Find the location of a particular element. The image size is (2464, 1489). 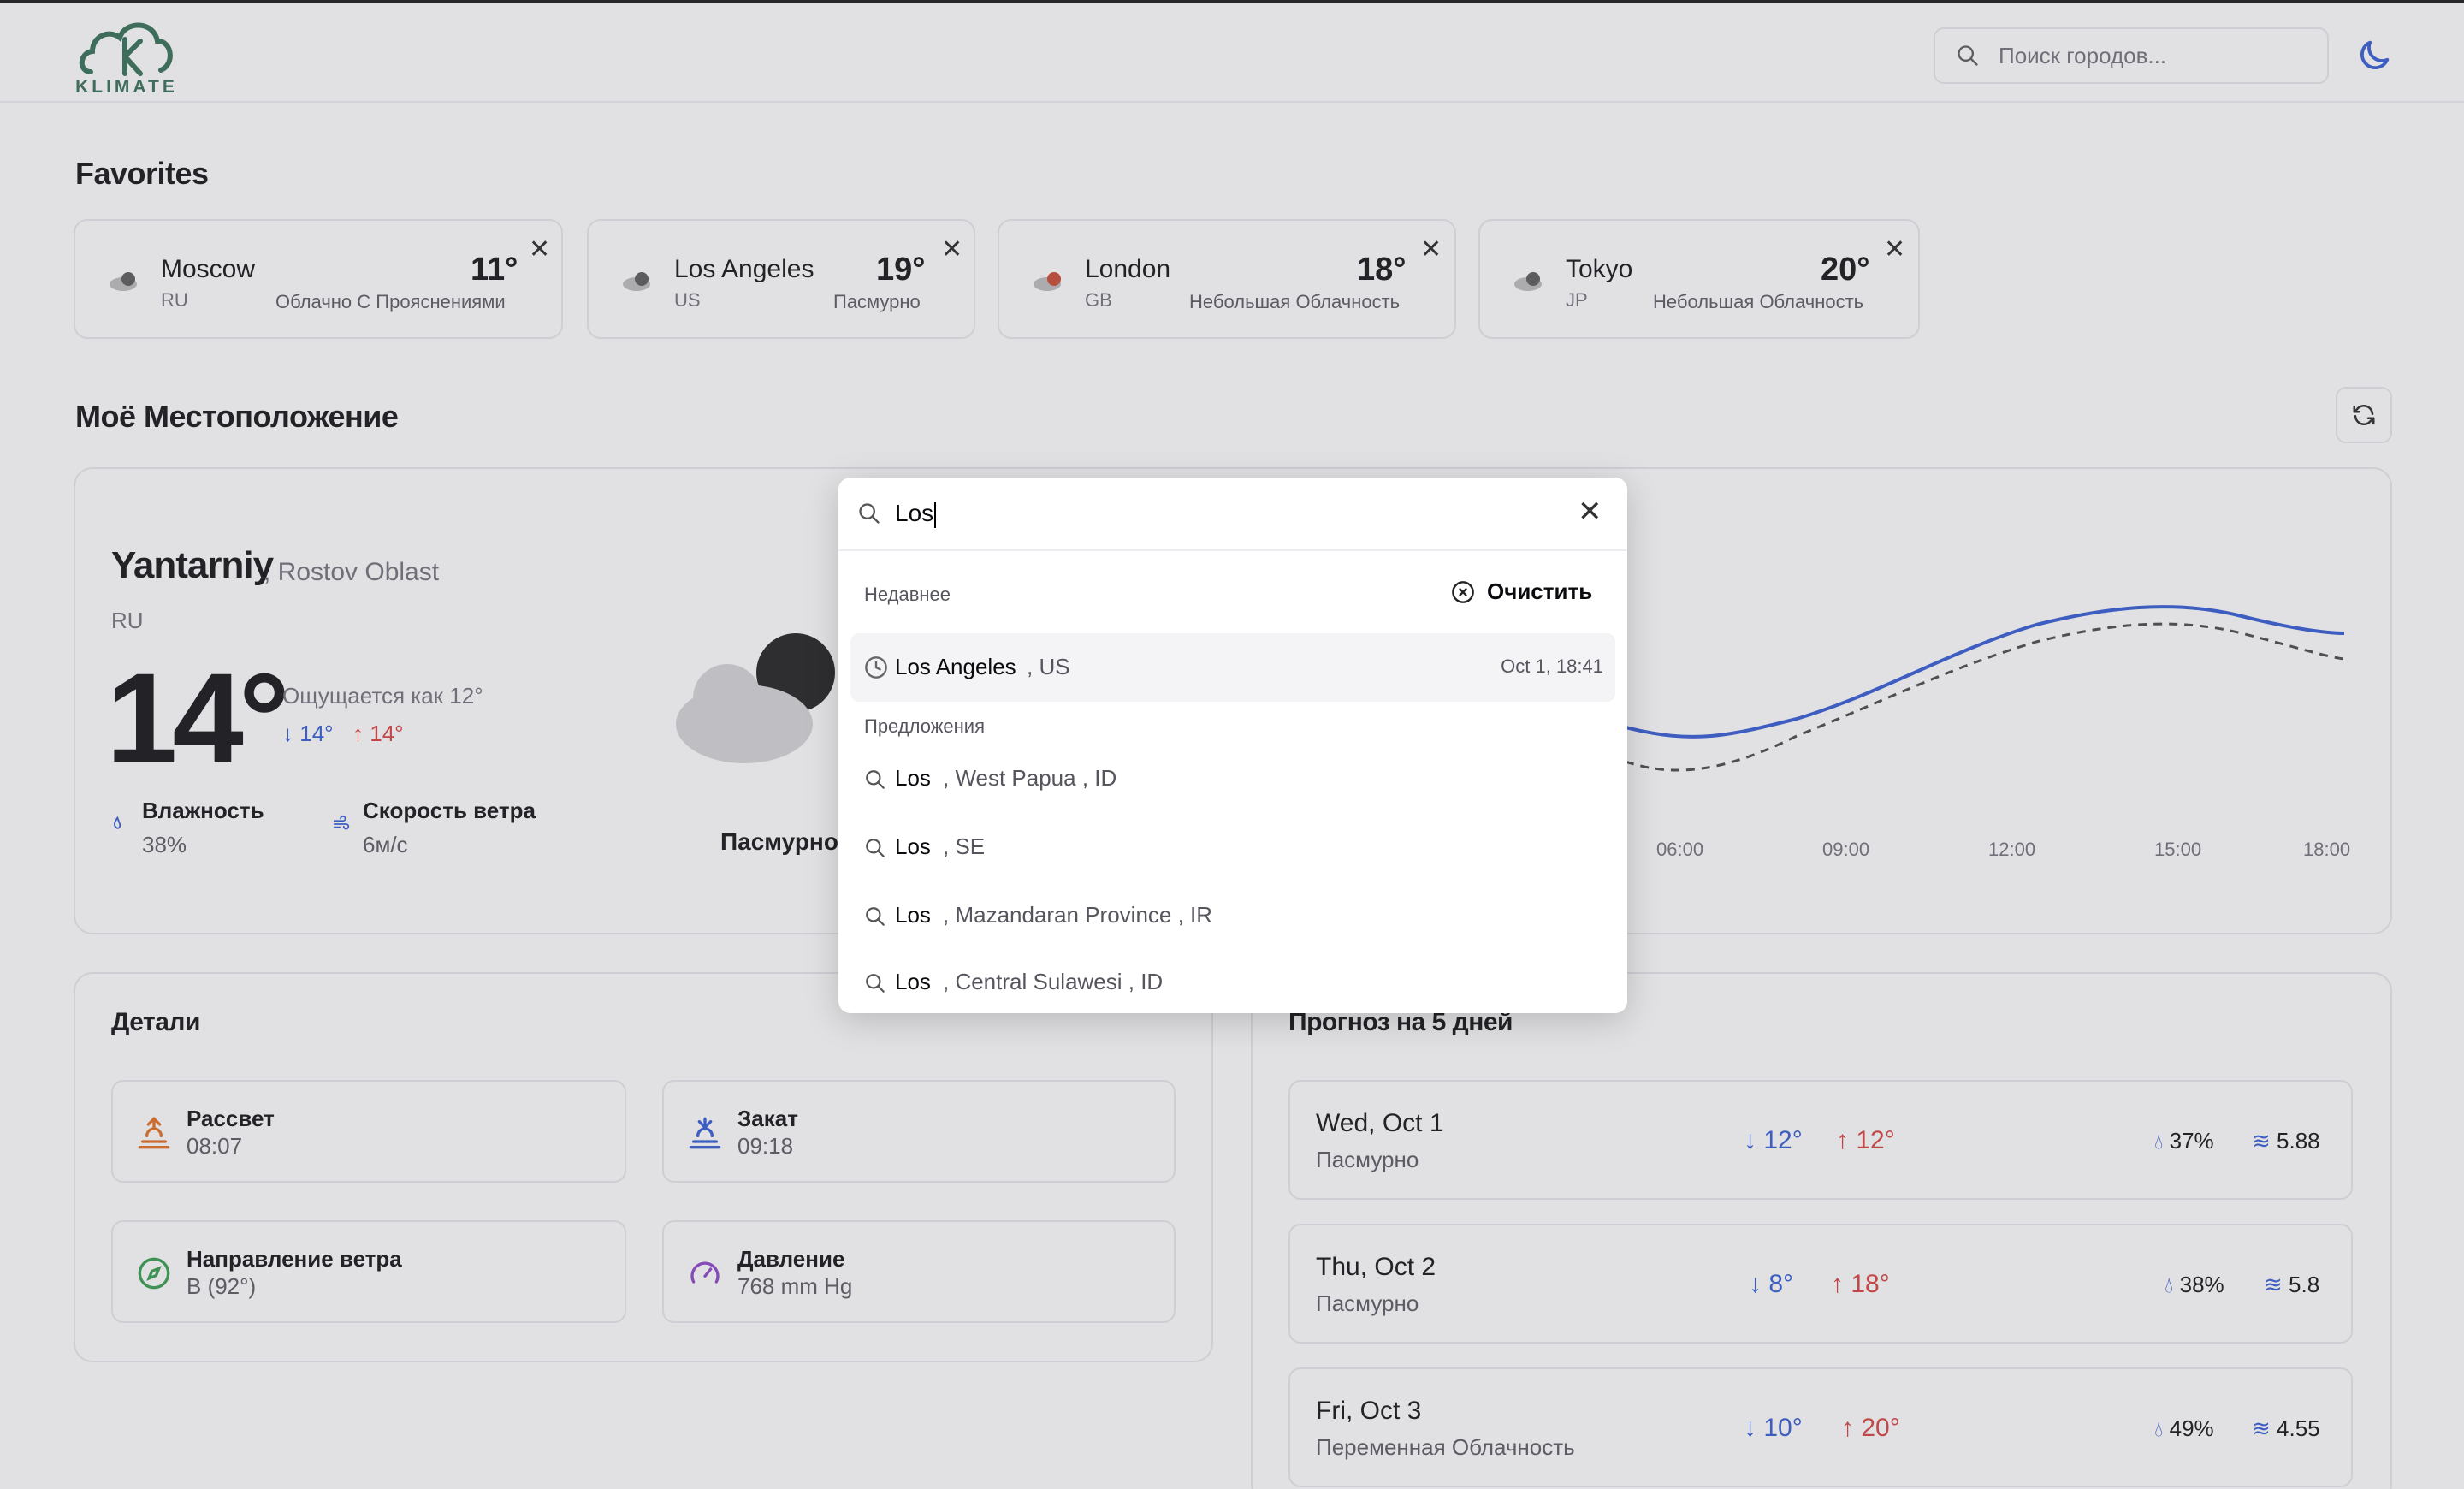

recent-city: Los Angeles is located at coordinates (955, 666).